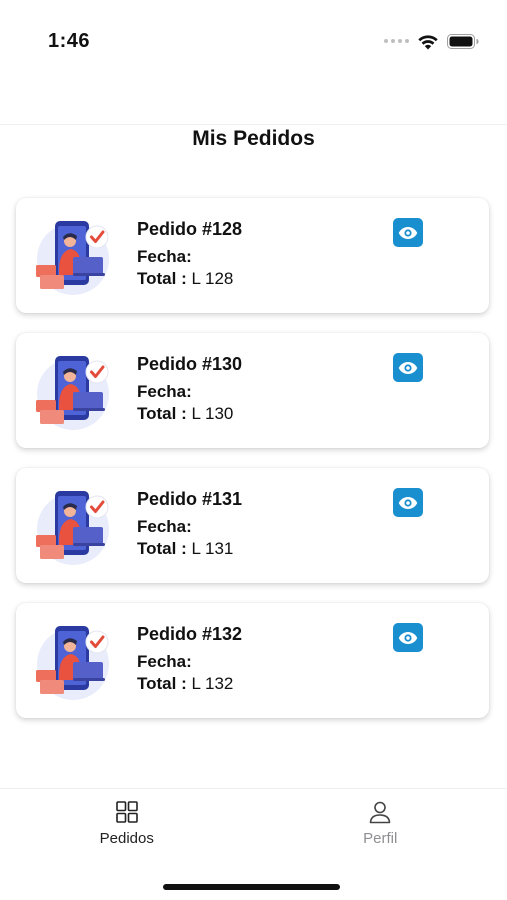 This screenshot has width=507, height=900. What do you see at coordinates (252, 390) in the screenshot?
I see `order-card: Pedido #130 Fecha: Total : L 130` at bounding box center [252, 390].